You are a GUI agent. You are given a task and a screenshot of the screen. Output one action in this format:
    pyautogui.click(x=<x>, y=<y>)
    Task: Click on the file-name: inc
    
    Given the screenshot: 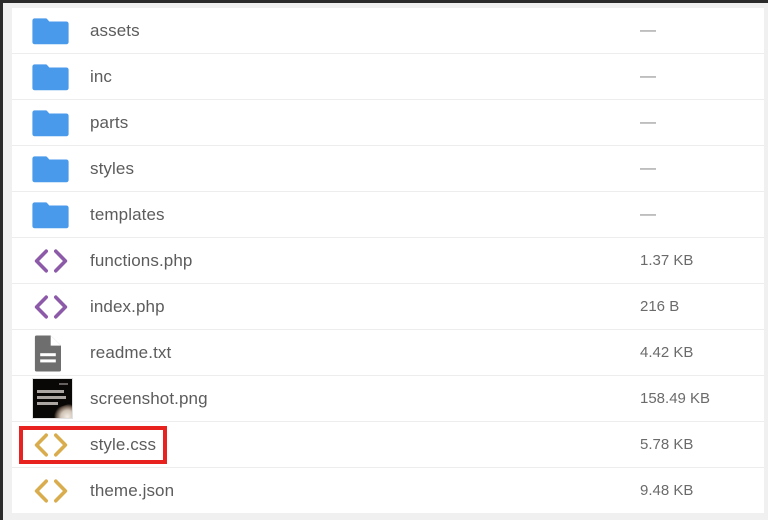 What is the action you would take?
    pyautogui.click(x=101, y=76)
    